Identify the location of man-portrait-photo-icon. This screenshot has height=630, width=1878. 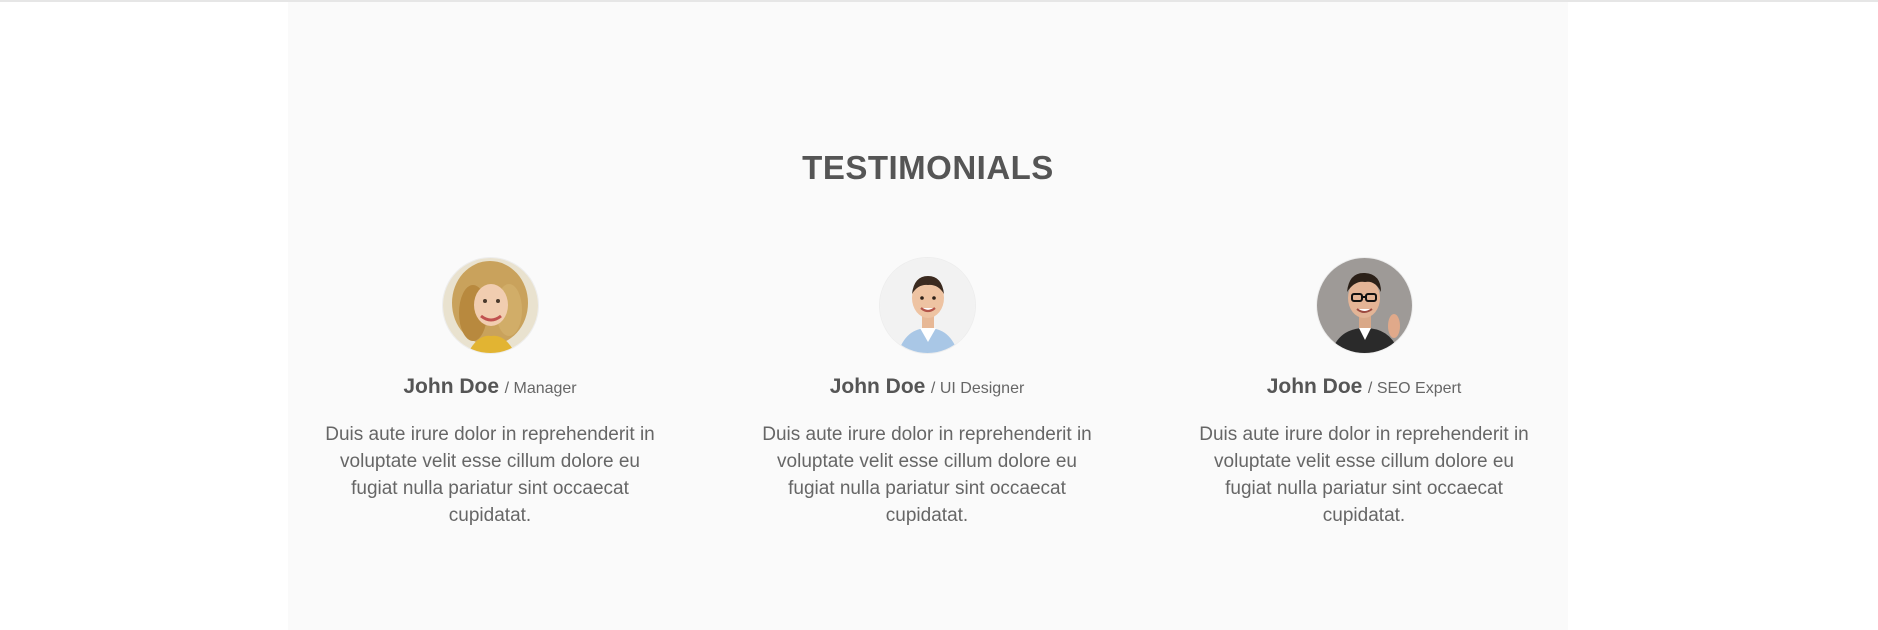
(927, 305).